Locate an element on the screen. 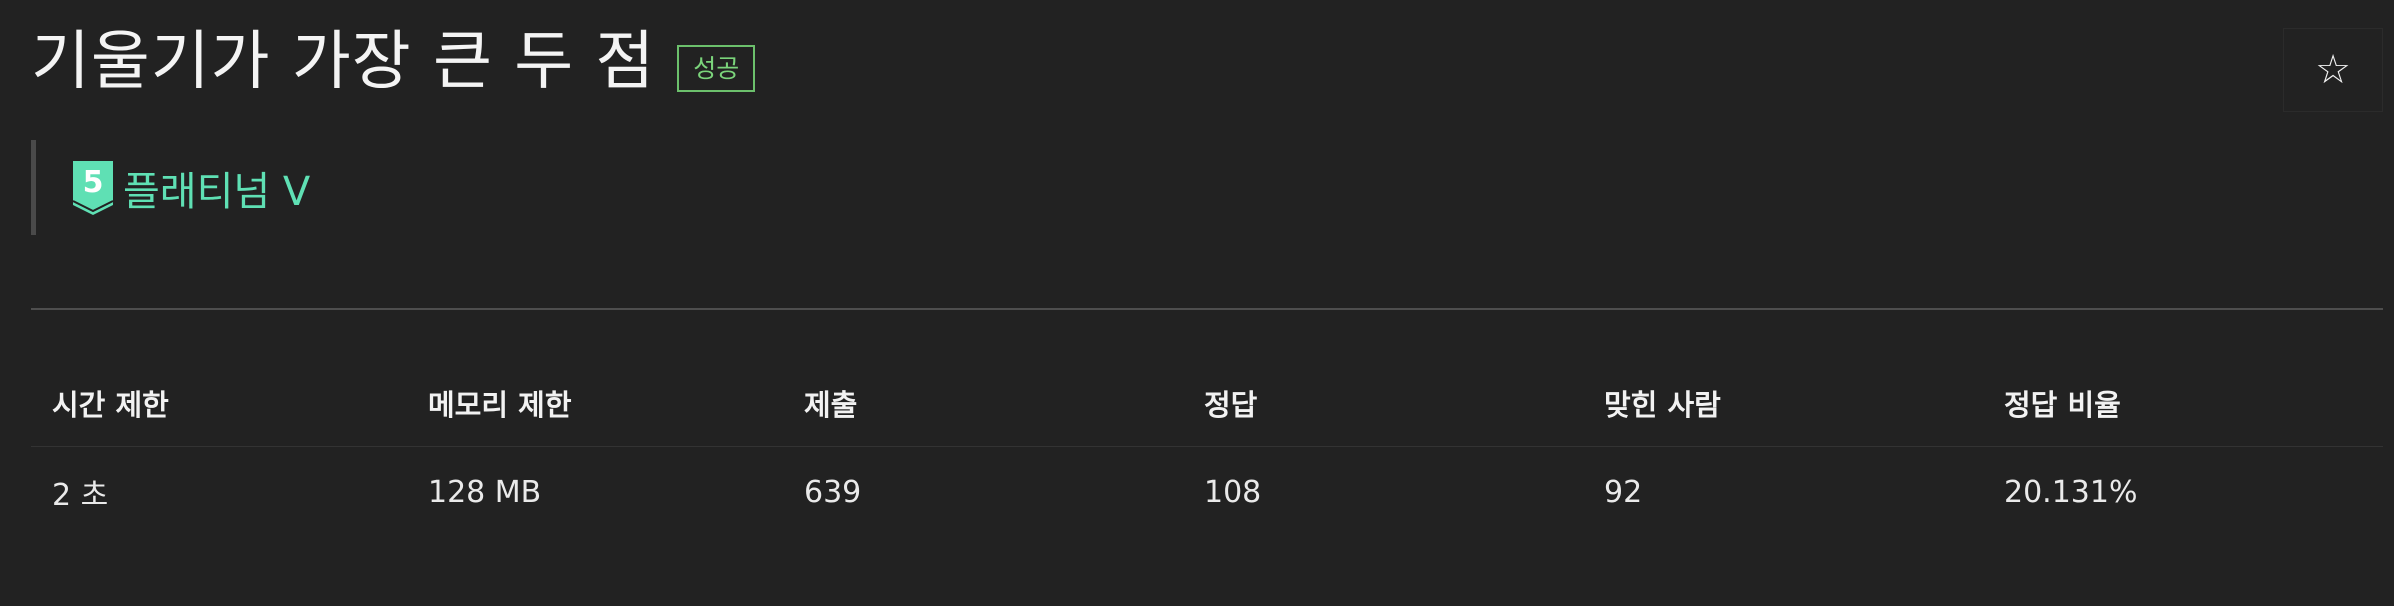 This screenshot has width=2394, height=606. table-row: 2 초 128 MB 639 108 92 20.131% is located at coordinates (1207, 492).